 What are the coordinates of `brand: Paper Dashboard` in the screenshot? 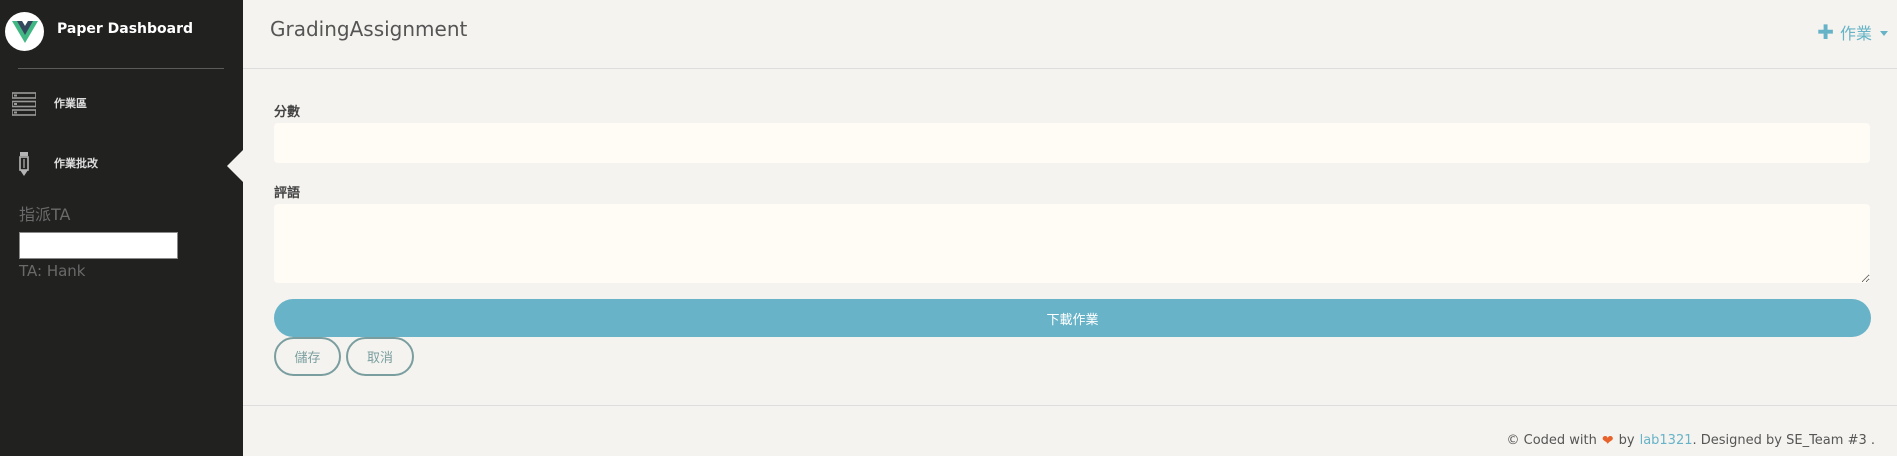 It's located at (121, 34).